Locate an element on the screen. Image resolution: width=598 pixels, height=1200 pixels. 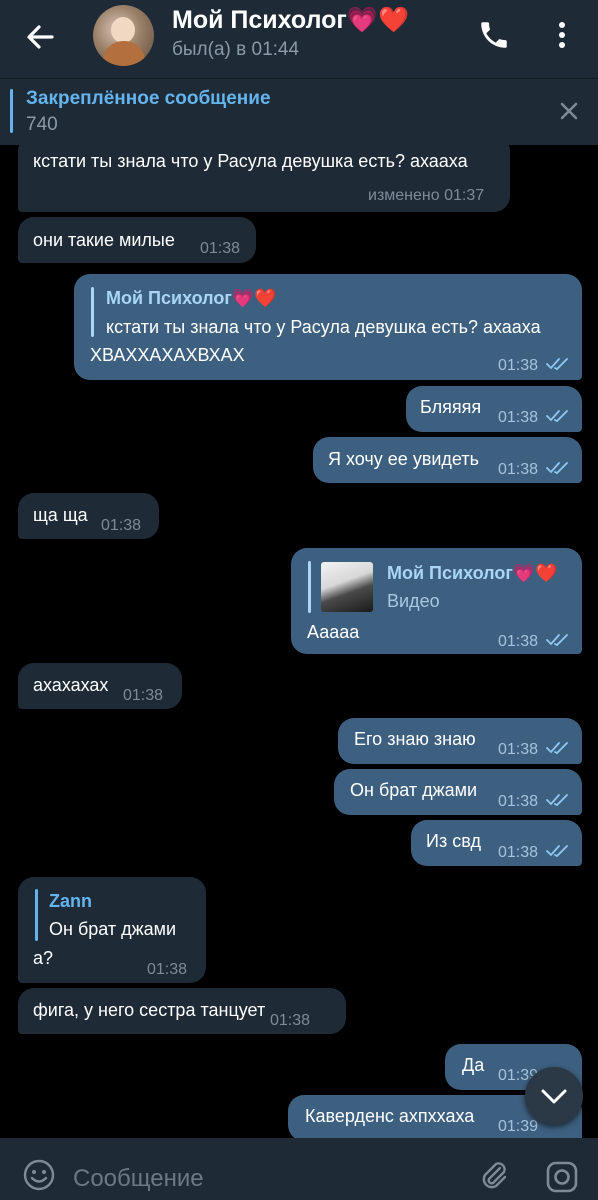
message-incoming: ахахахах 01:38 is located at coordinates (100, 686).